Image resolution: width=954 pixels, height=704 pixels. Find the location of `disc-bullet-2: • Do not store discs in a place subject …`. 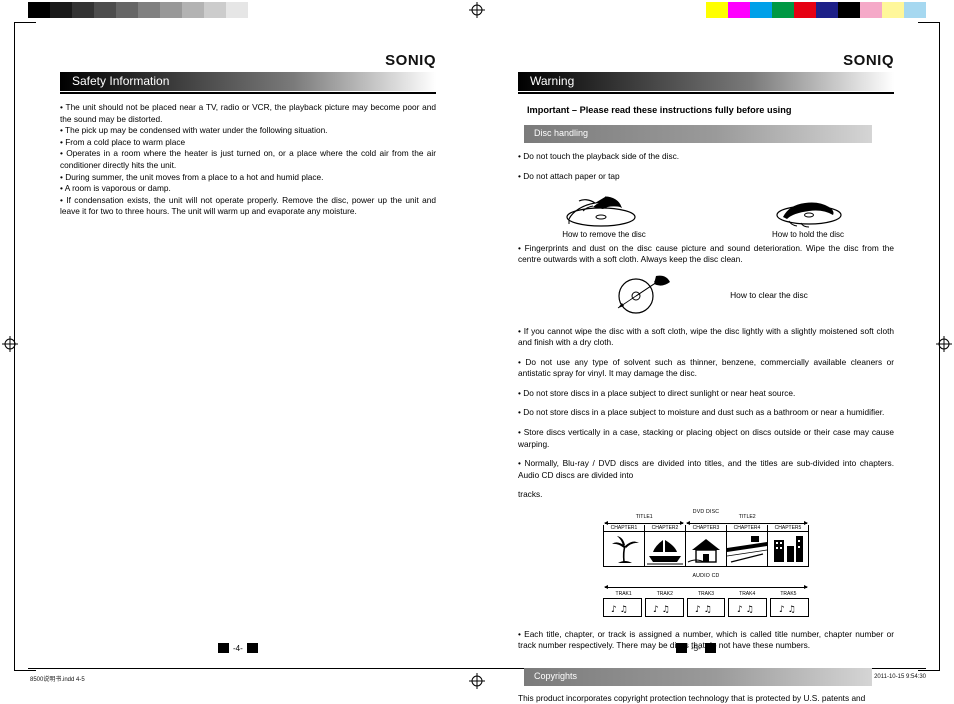

disc-bullet-2: • Do not store discs in a place subject … is located at coordinates (657, 392).